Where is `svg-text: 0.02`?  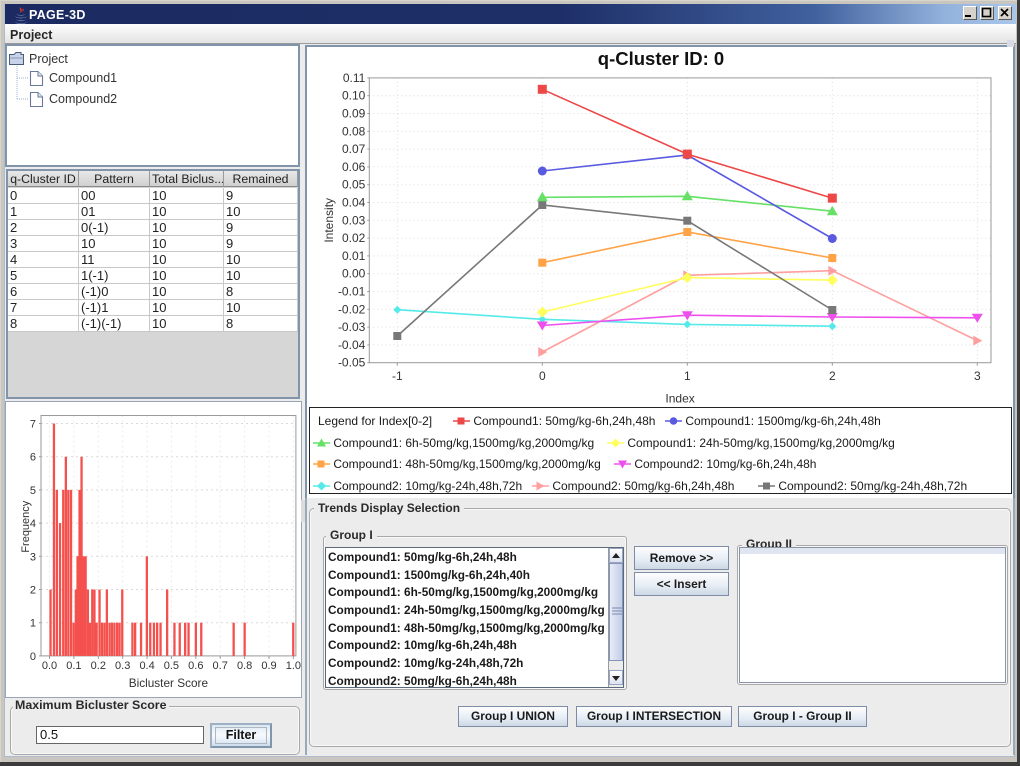
svg-text: 0.02 is located at coordinates (354, 238).